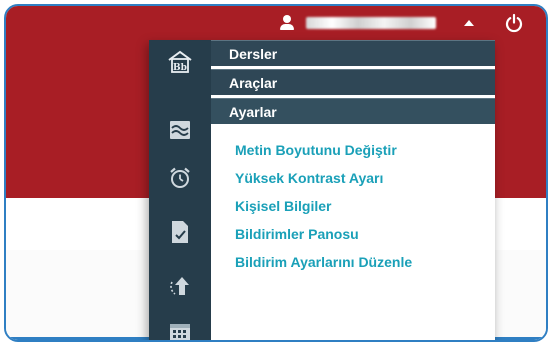  I want to click on wave-grades-icon, so click(180, 130).